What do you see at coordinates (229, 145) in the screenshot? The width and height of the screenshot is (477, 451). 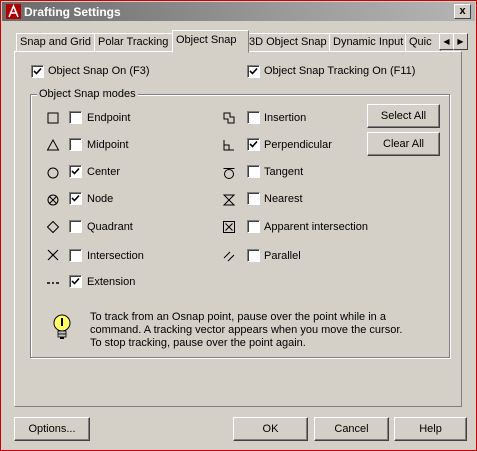 I see `perpendicular-icon` at bounding box center [229, 145].